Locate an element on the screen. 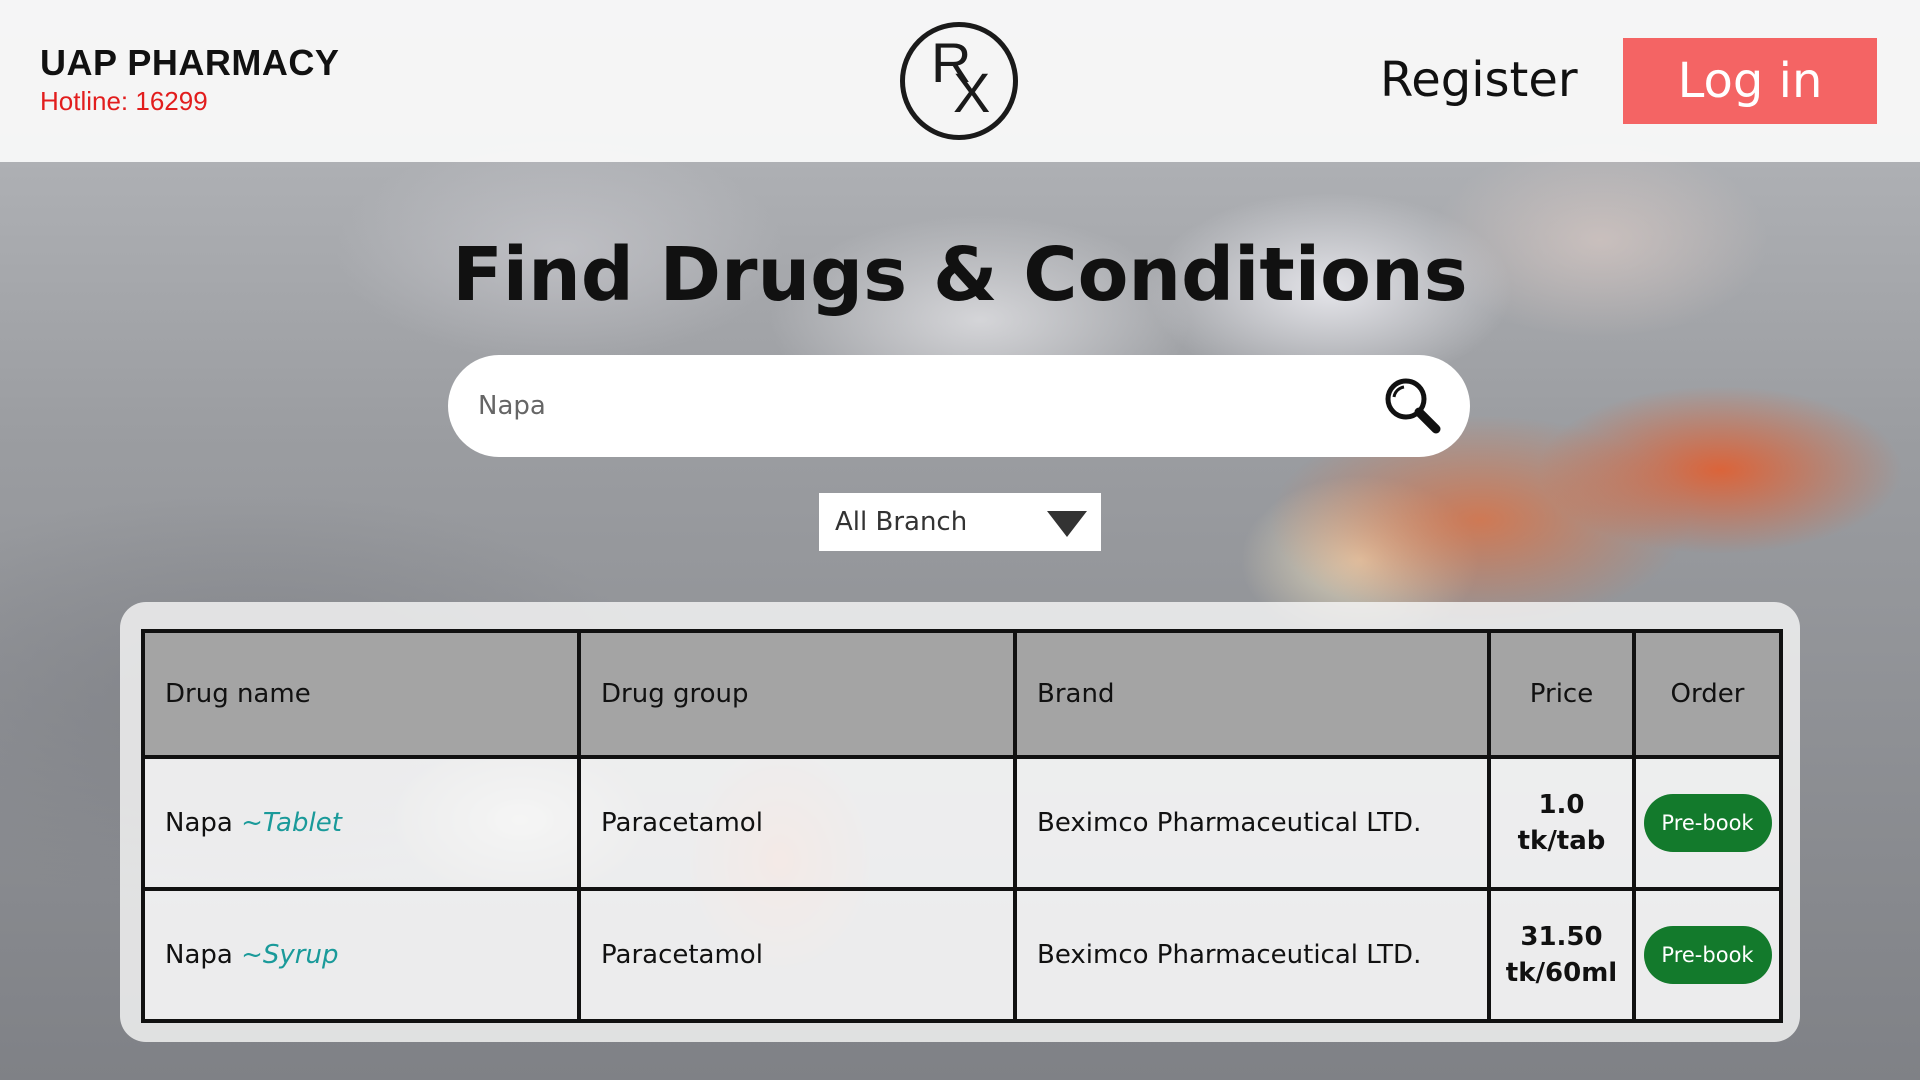 The height and width of the screenshot is (1080, 1920). search-icon is located at coordinates (1413, 406).